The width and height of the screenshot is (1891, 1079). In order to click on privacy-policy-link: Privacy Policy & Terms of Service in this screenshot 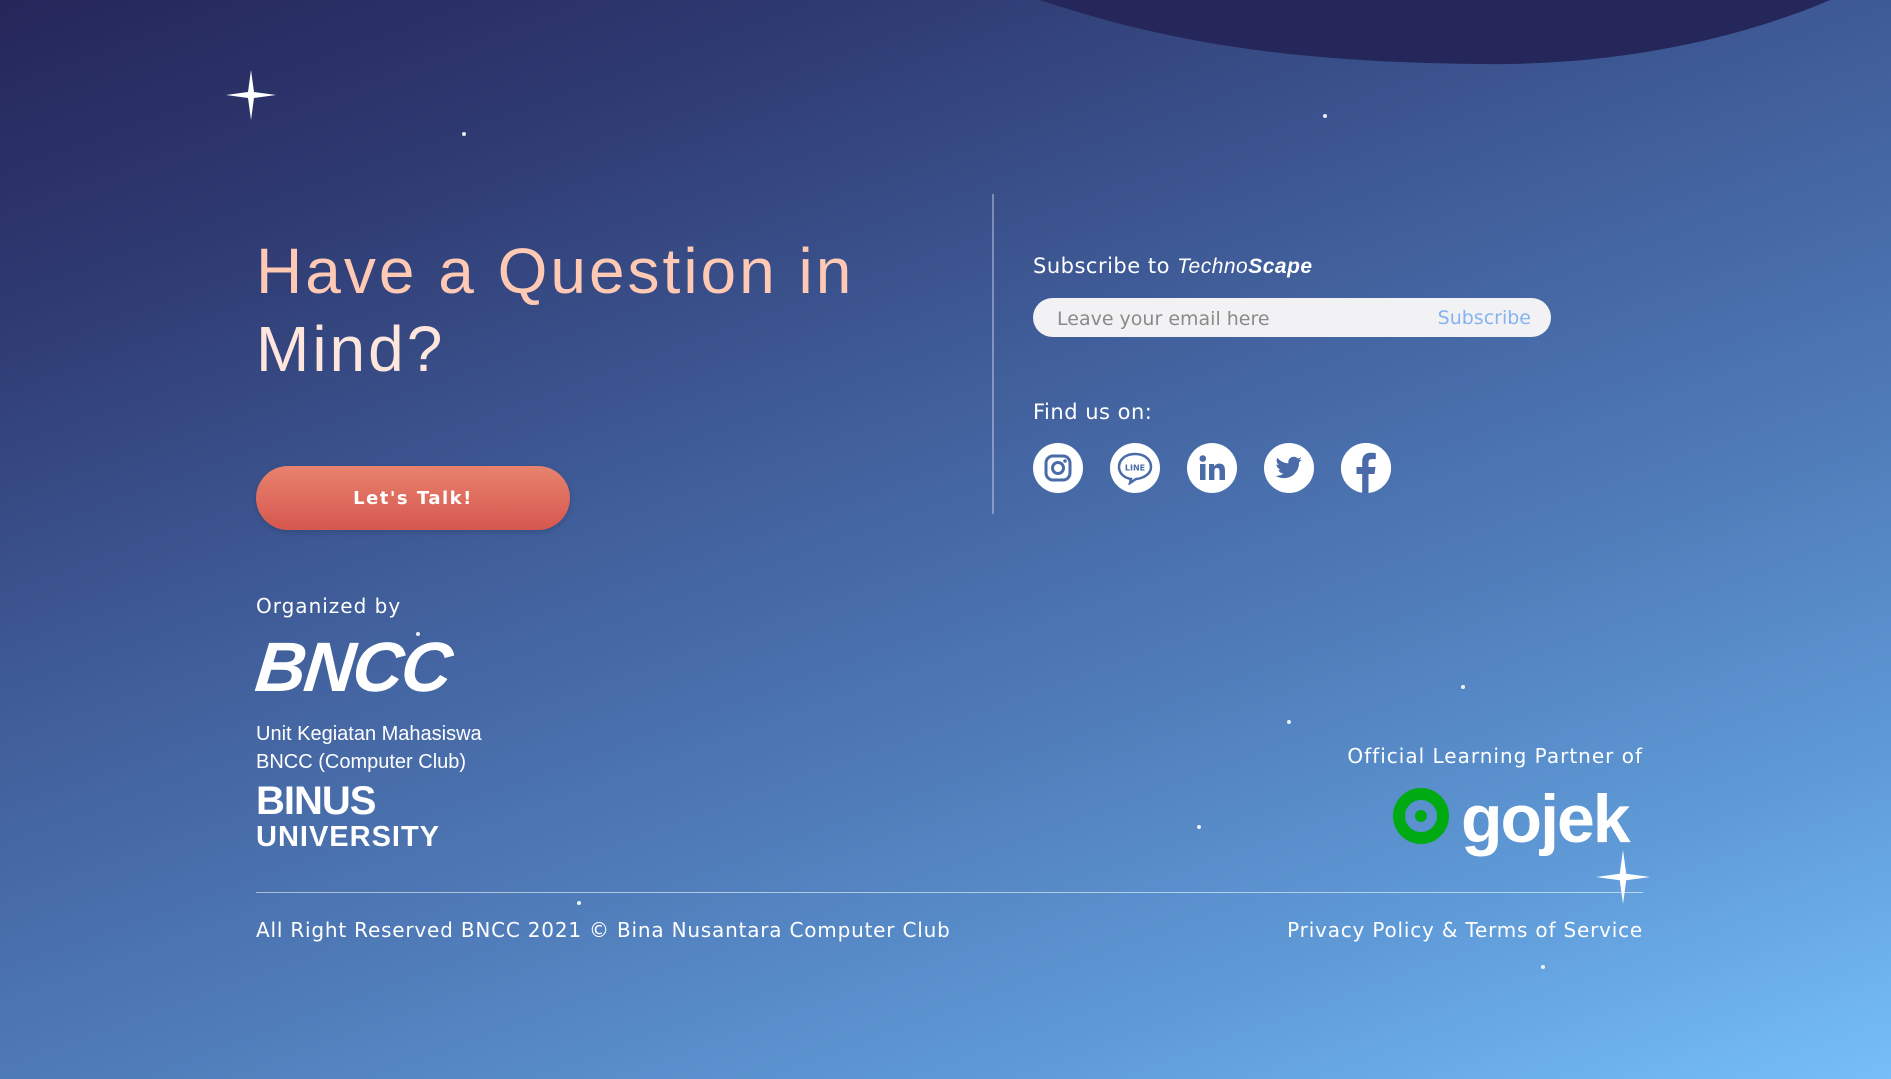, I will do `click(1465, 930)`.